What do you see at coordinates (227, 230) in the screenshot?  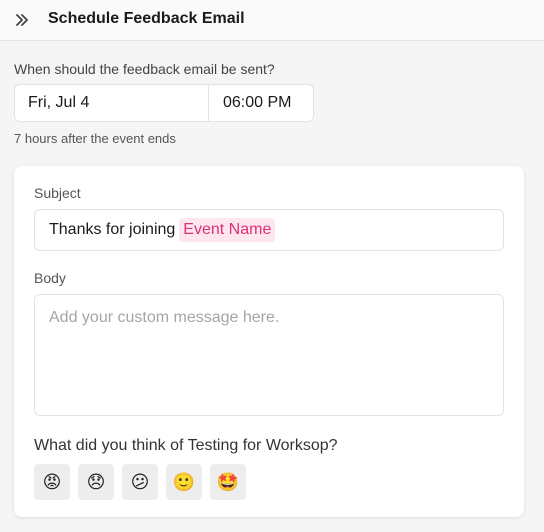 I see `event-name-token: Event Name` at bounding box center [227, 230].